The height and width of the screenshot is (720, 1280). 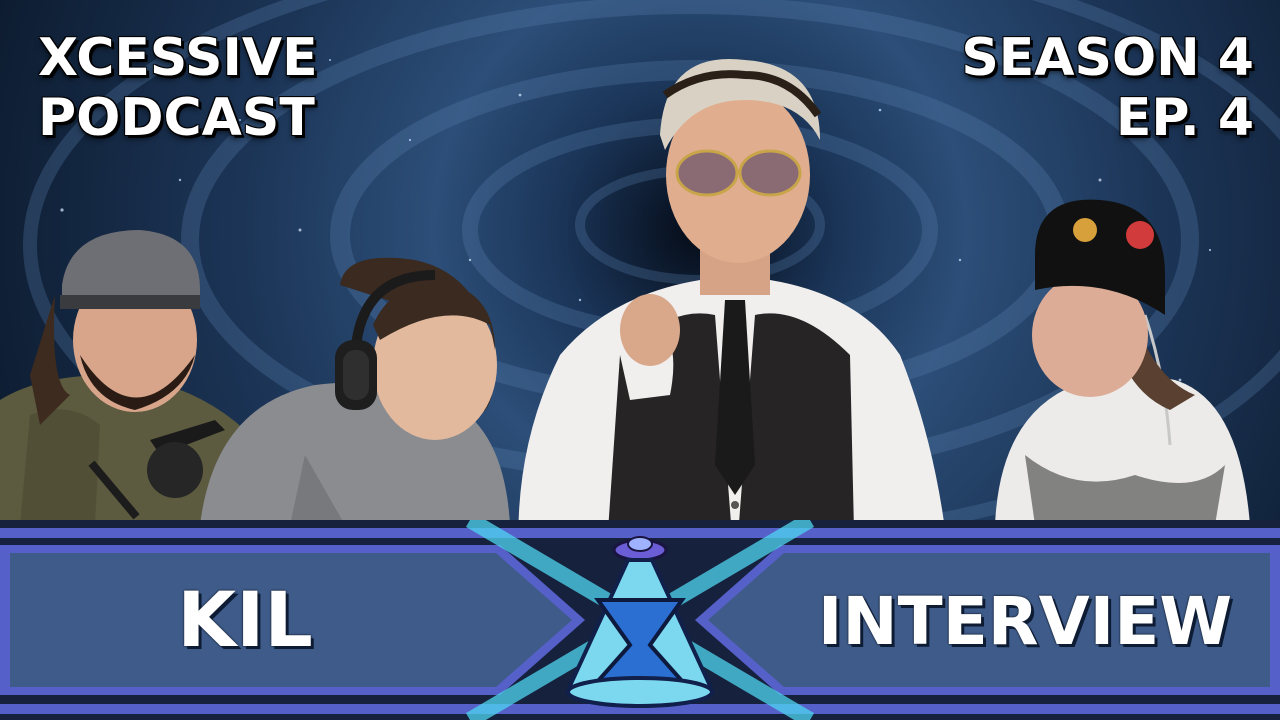 What do you see at coordinates (355, 391) in the screenshot?
I see `host-center-left-portrait` at bounding box center [355, 391].